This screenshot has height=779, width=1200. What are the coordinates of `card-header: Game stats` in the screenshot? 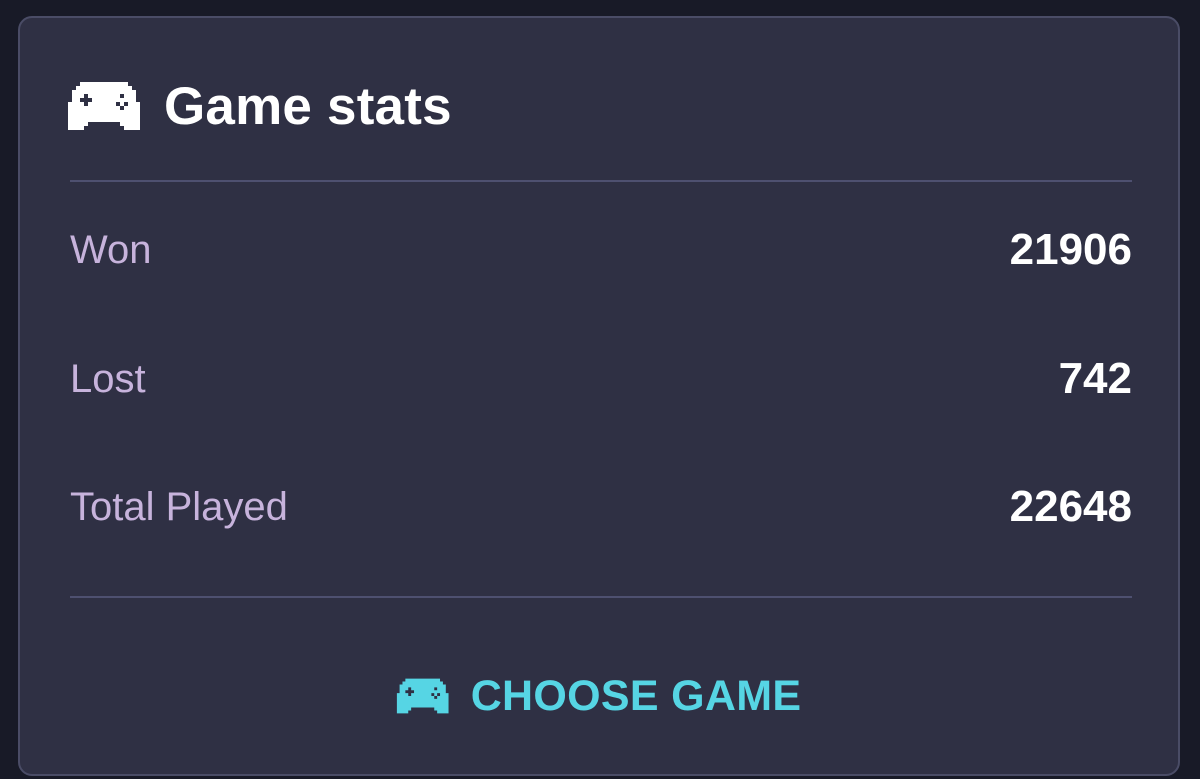 It's located at (260, 106).